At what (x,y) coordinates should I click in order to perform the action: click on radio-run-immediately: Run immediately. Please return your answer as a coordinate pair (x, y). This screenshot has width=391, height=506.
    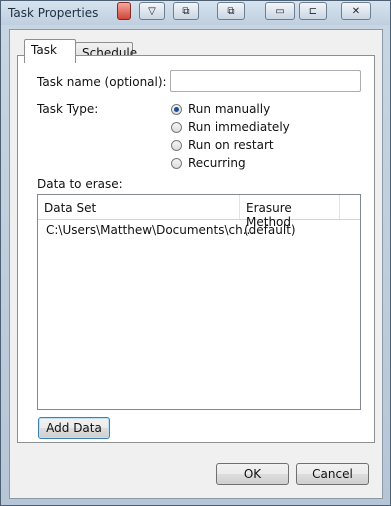
    Looking at the image, I should click on (230, 127).